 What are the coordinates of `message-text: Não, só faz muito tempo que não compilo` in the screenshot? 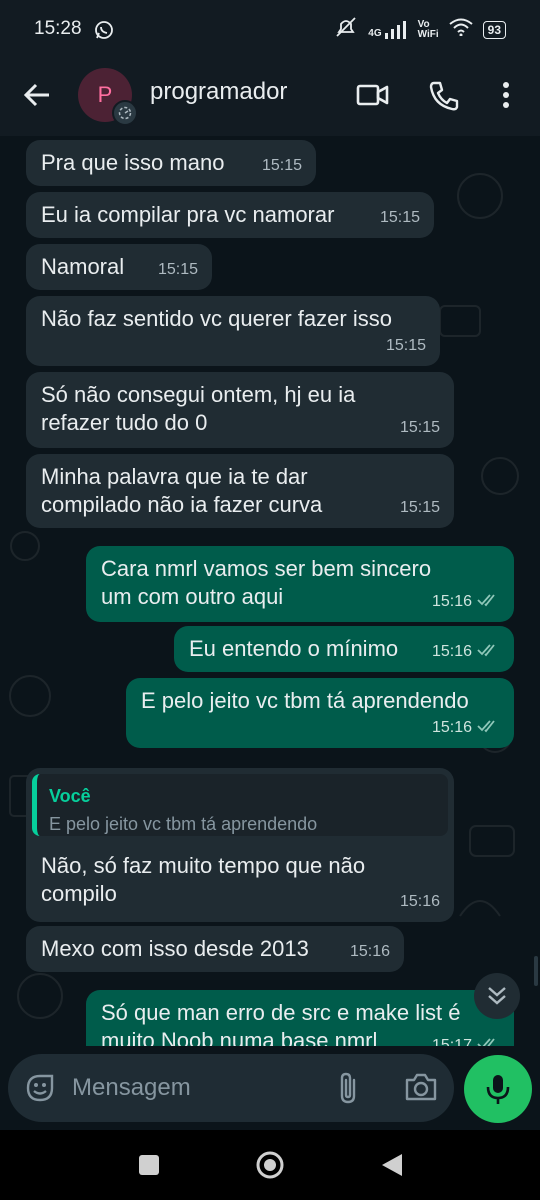 It's located at (203, 879).